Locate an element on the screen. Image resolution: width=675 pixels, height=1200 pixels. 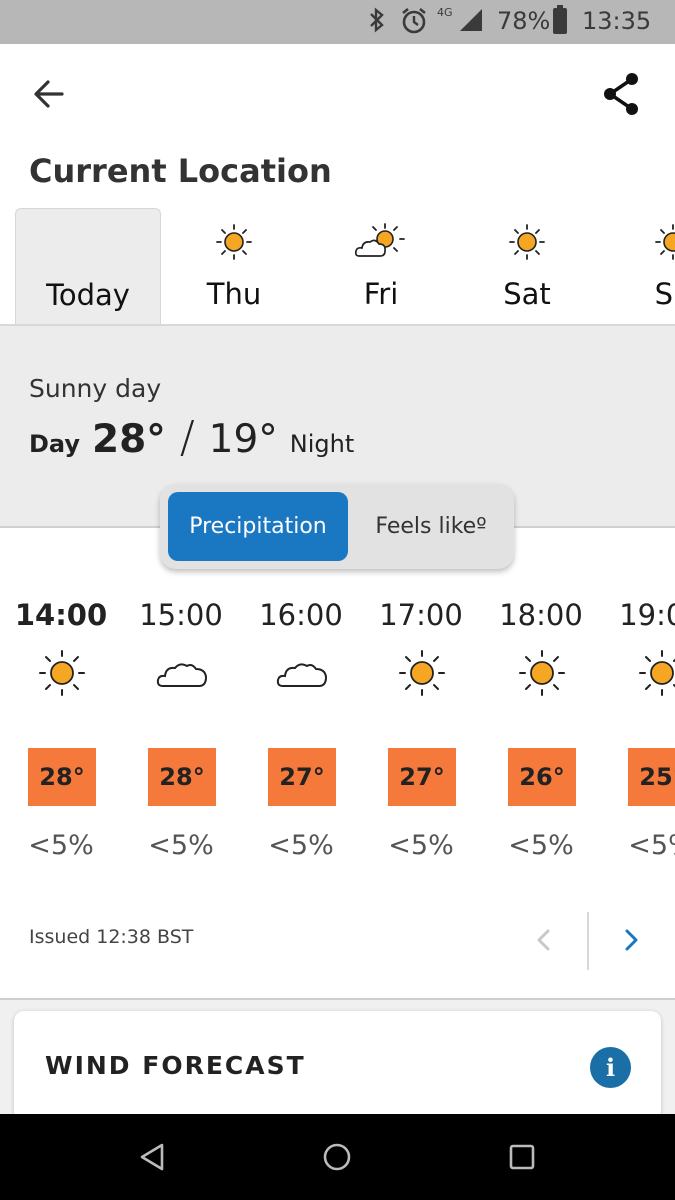
hour-time: 15:00 is located at coordinates (181, 615).